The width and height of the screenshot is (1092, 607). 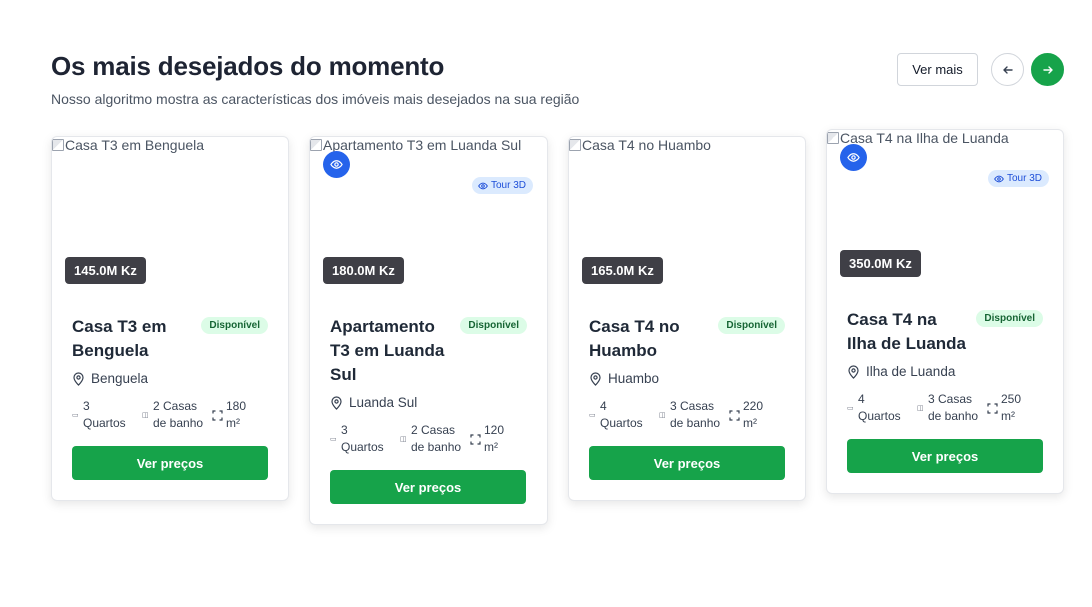 I want to click on property-location: Luanda Sul, so click(x=428, y=402).